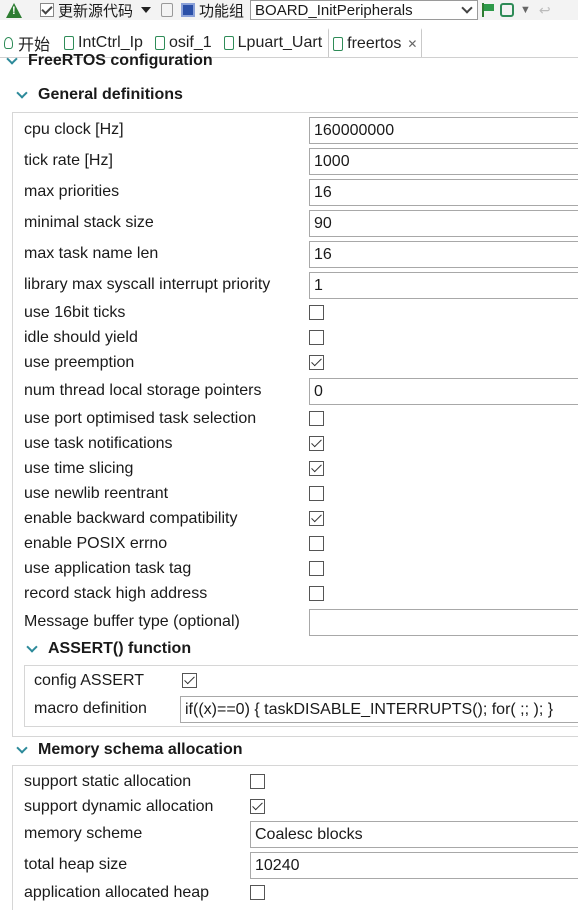  Describe the element at coordinates (414, 834) in the screenshot. I see `memory-scheme-select: Coalesc blocks` at that location.